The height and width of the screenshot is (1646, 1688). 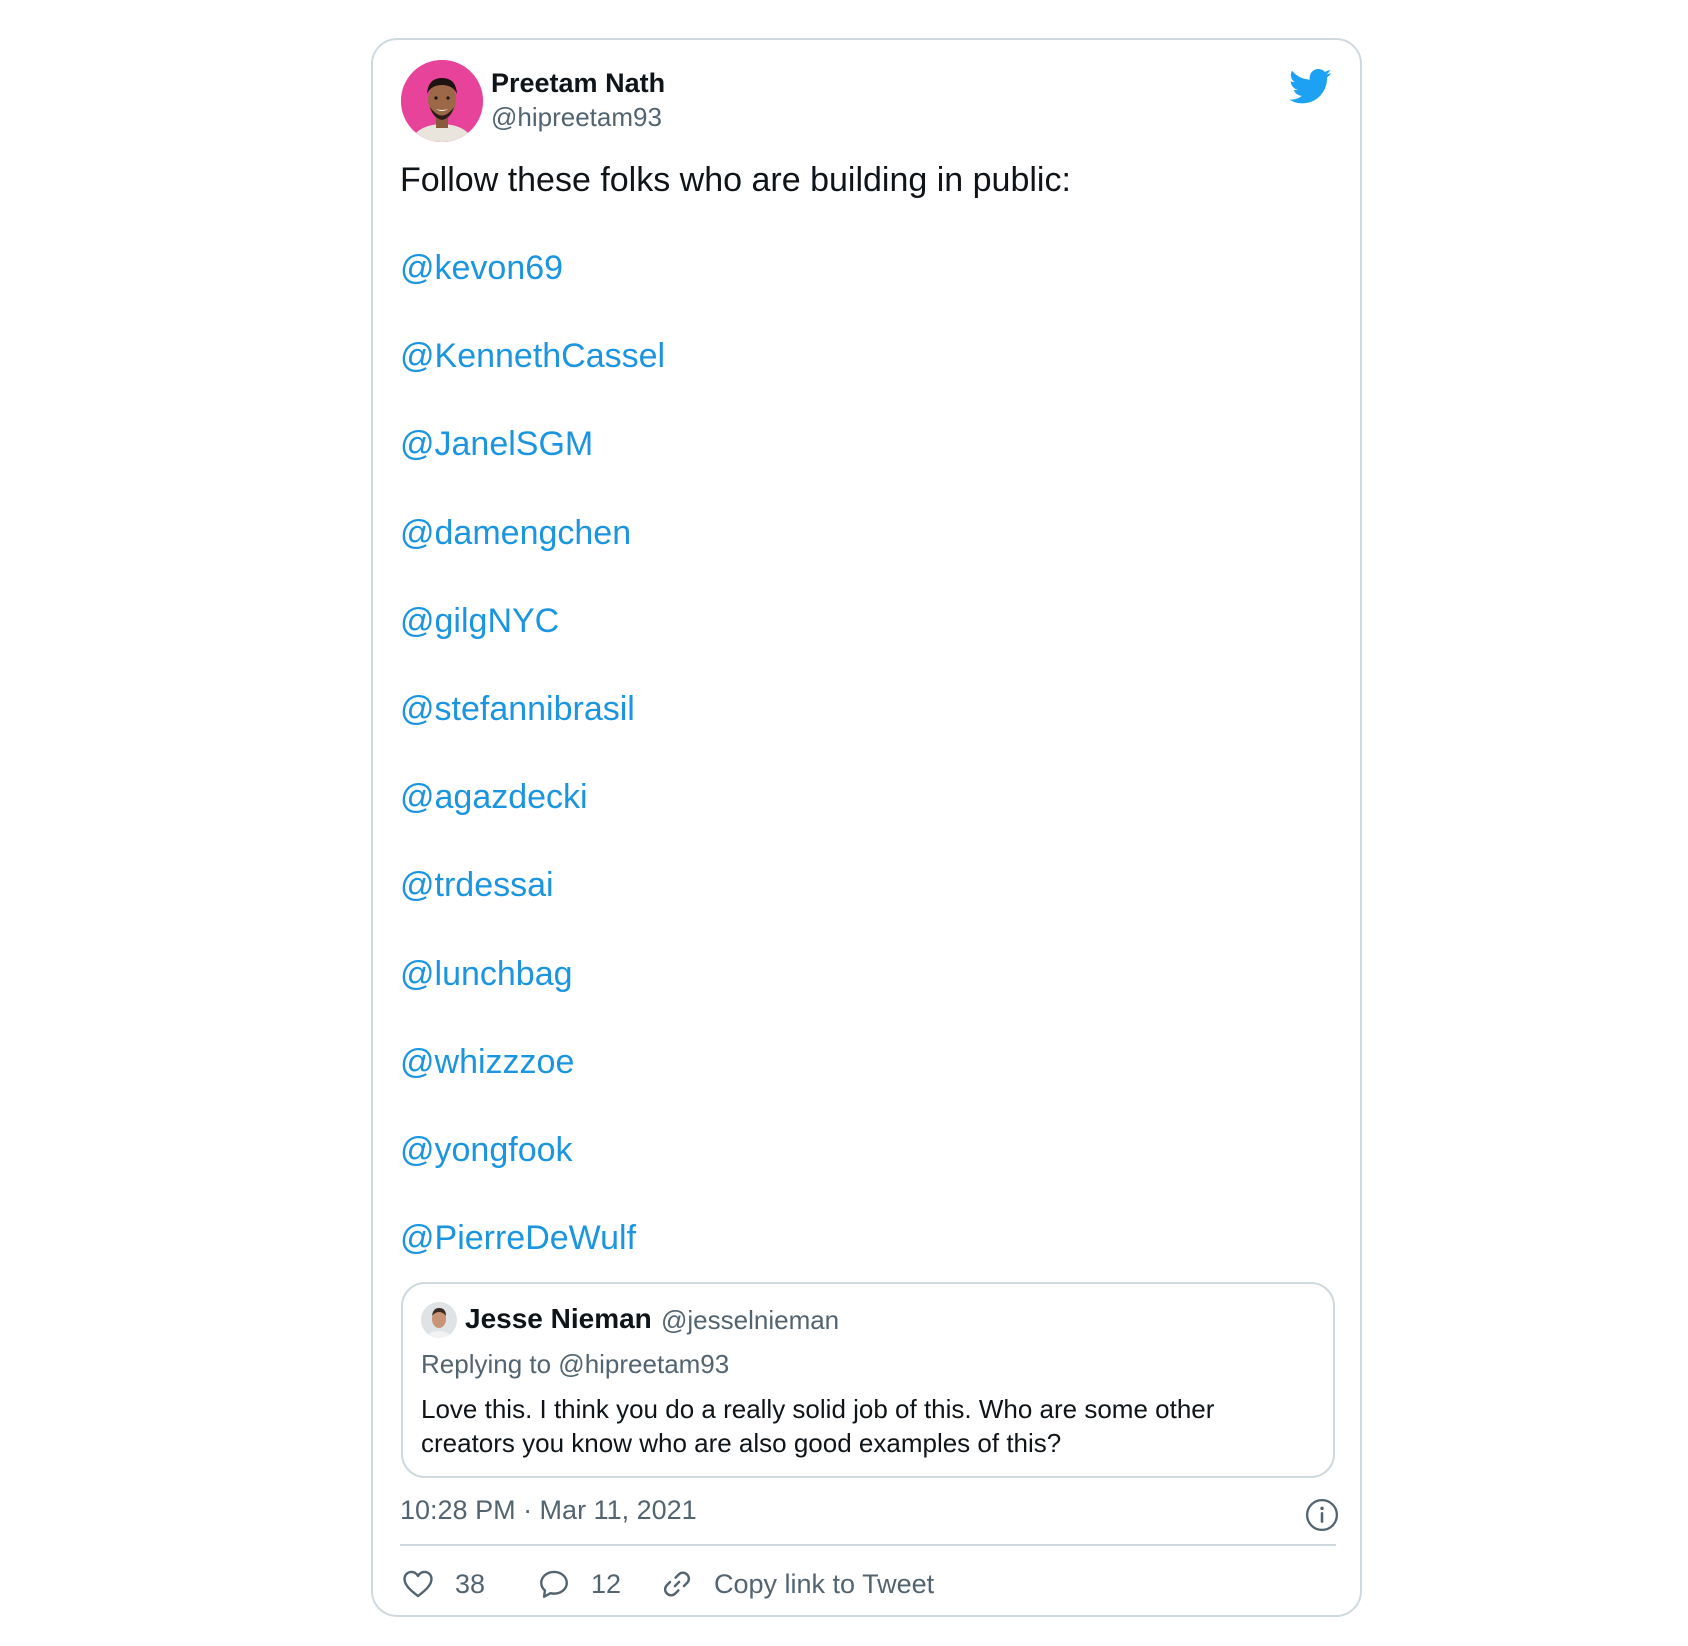 I want to click on tweet-timestamp: 10:28 PM · Mar 11, 2021, so click(x=548, y=1510).